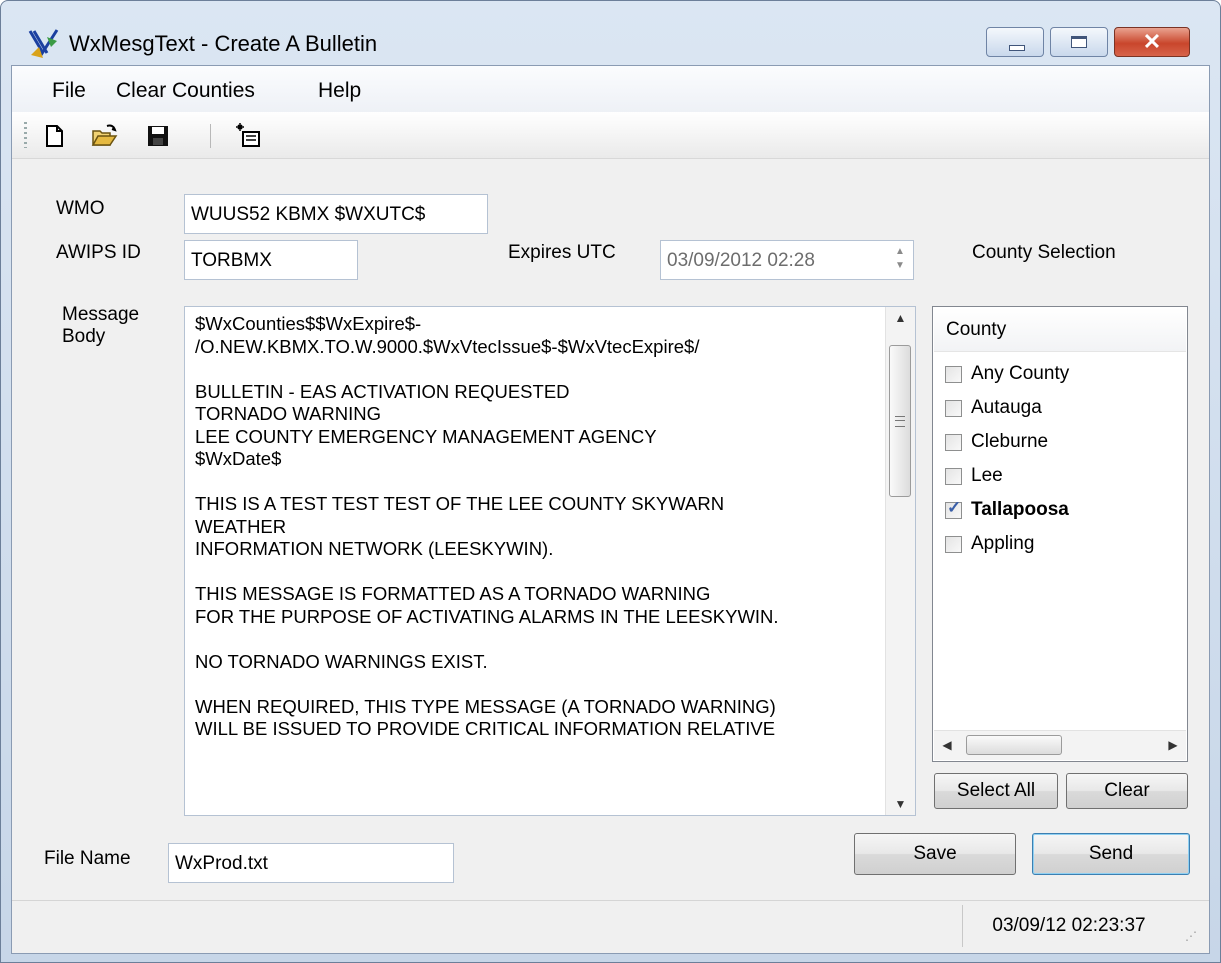 This screenshot has width=1221, height=963. Describe the element at coordinates (1006, 407) in the screenshot. I see `county-name: Autauga` at that location.